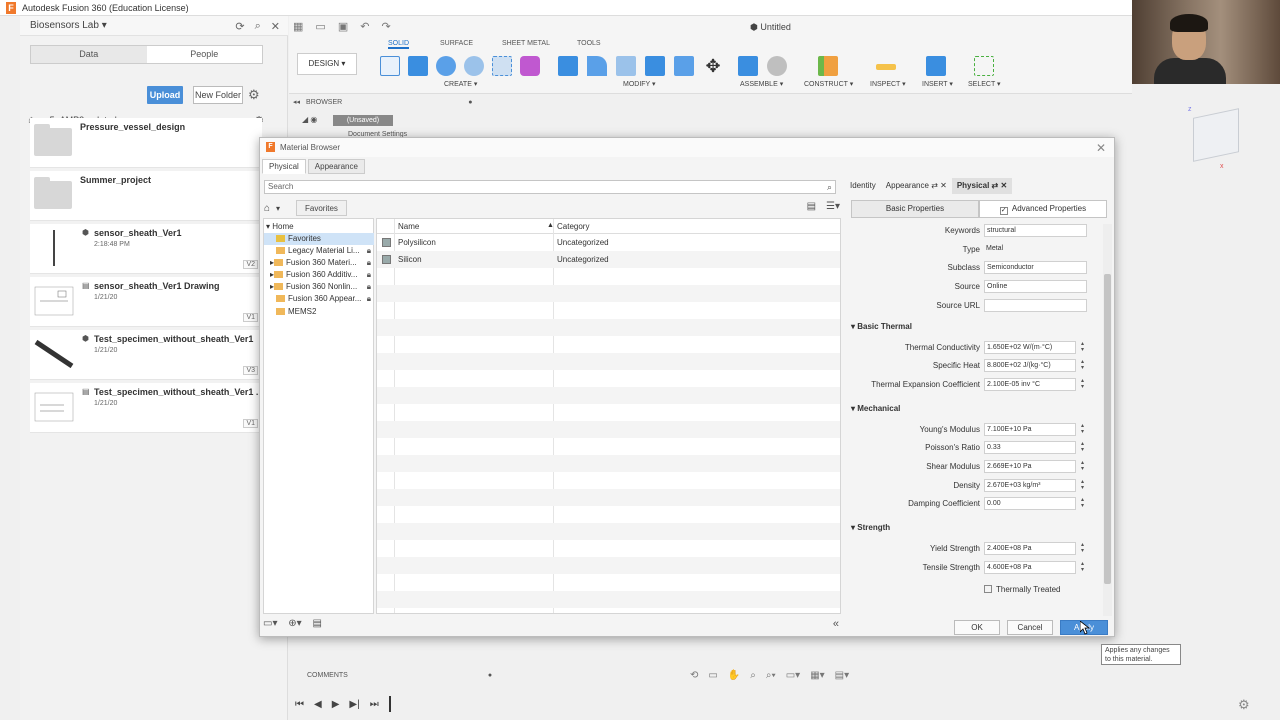 The height and width of the screenshot is (720, 1280). Describe the element at coordinates (1030, 429) in the screenshot. I see `property-value-input: 7.100E+10 Pa` at that location.